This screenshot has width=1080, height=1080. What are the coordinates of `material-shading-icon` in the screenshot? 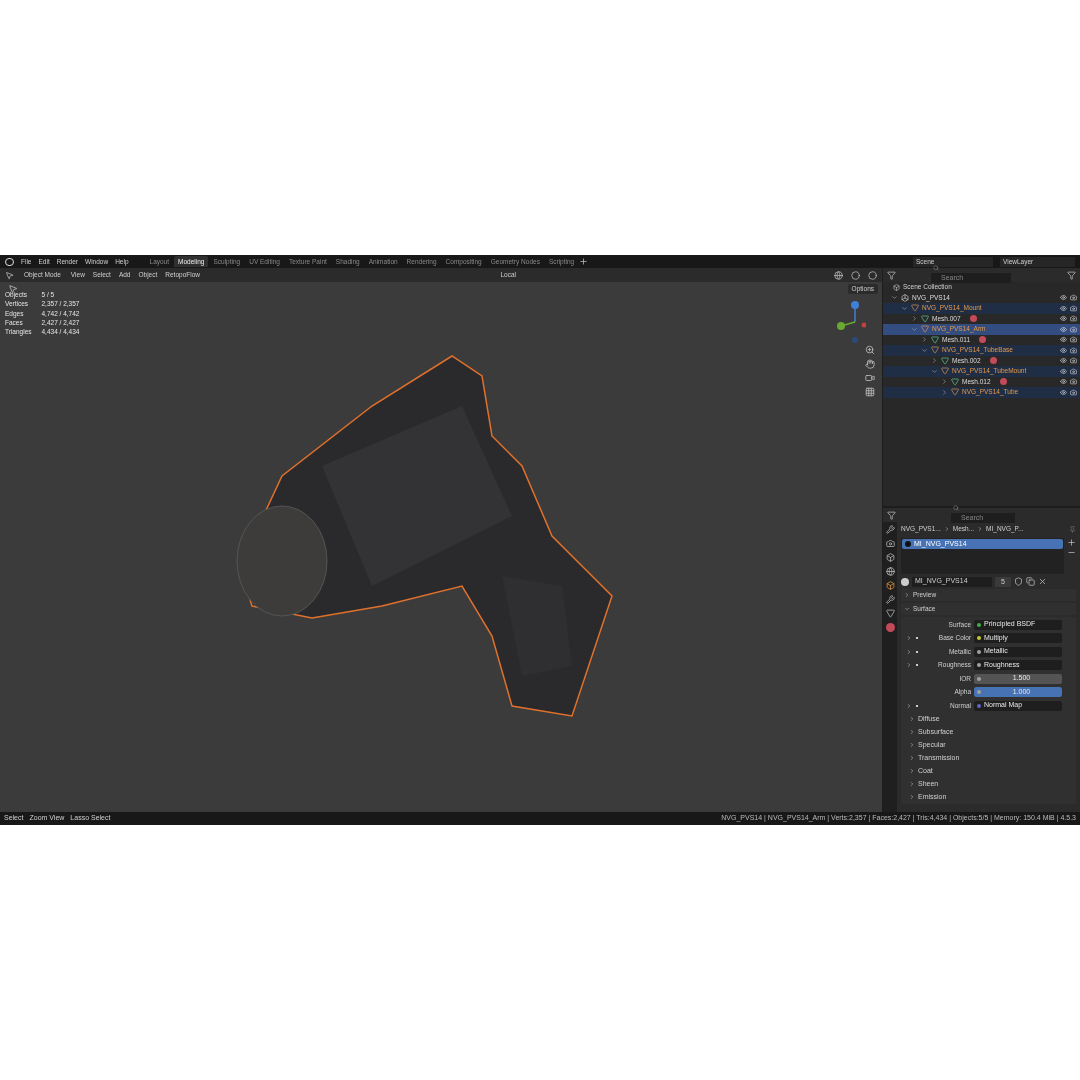 It's located at (872, 275).